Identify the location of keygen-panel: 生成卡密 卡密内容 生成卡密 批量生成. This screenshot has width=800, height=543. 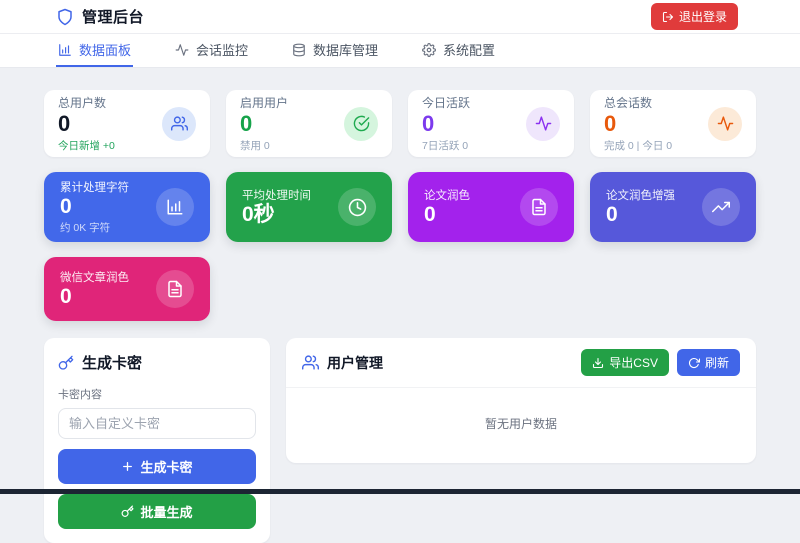
(157, 440).